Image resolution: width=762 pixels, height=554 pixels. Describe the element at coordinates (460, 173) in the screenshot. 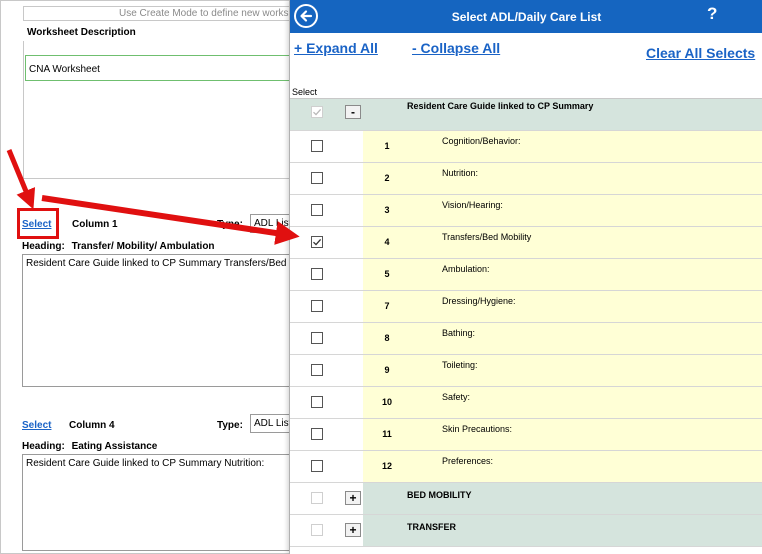

I see `item-label: Nutrition:` at that location.